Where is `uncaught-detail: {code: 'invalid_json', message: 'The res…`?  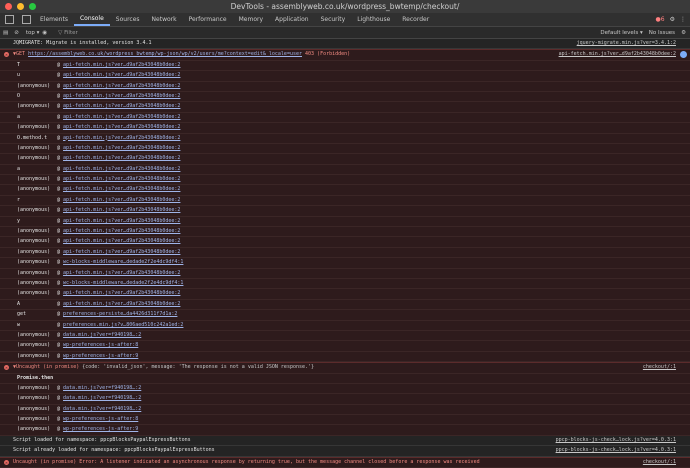 uncaught-detail: {code: 'invalid_json', message: 'The res… is located at coordinates (198, 367).